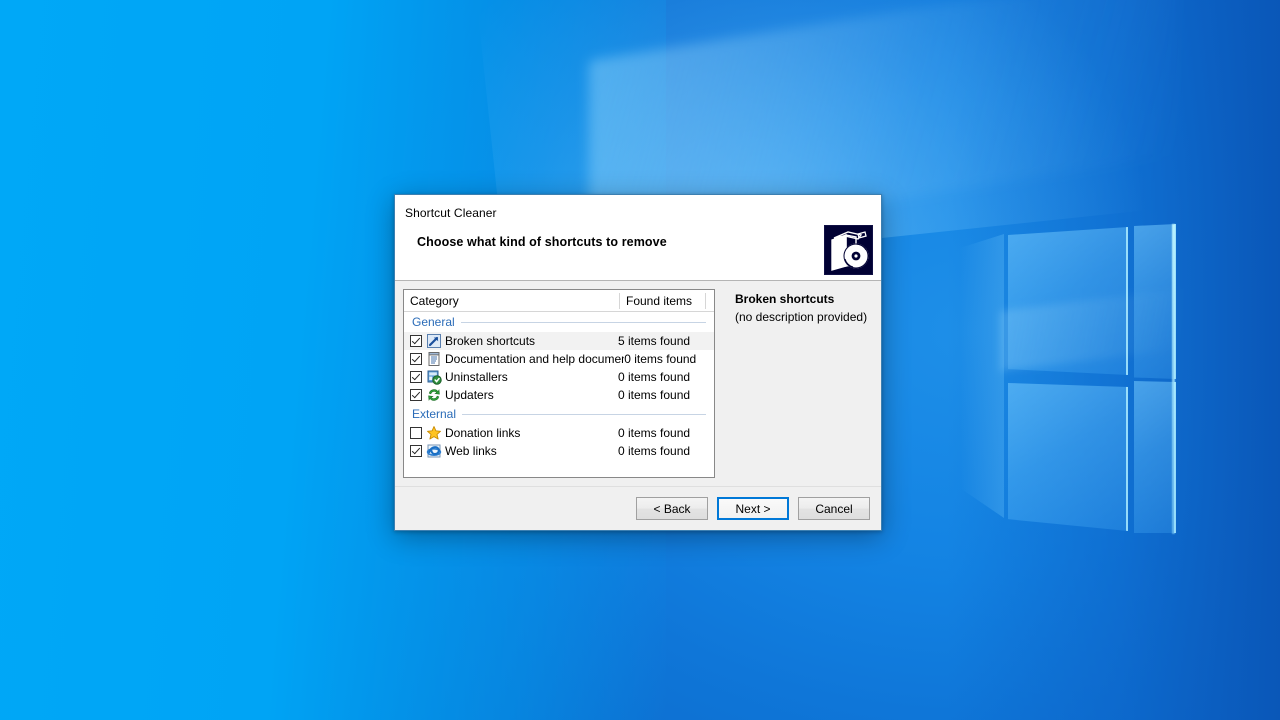  I want to click on dialog-footer: < Back Next > Cancel, so click(638, 508).